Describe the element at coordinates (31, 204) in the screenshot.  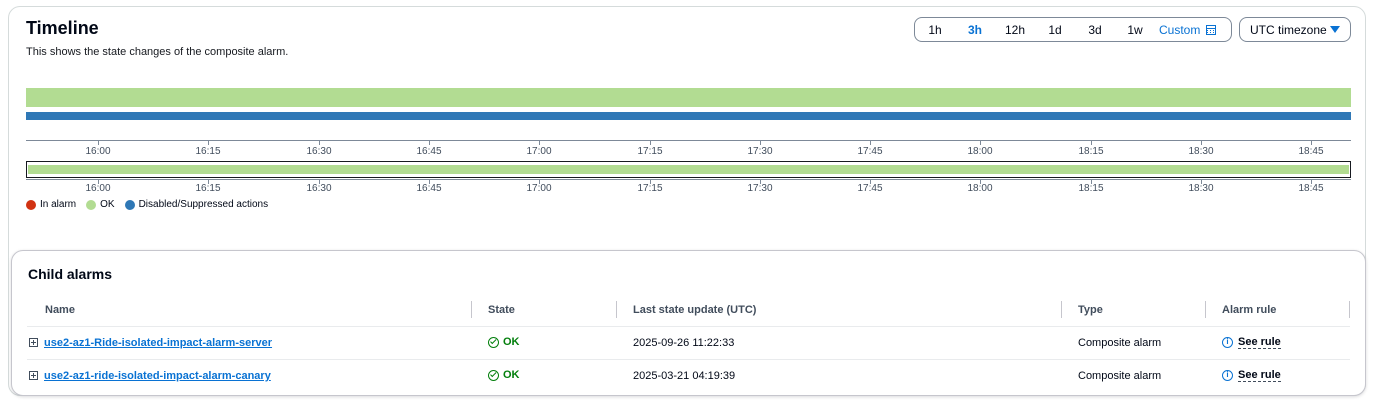
I see `in-alarm-swatch` at that location.